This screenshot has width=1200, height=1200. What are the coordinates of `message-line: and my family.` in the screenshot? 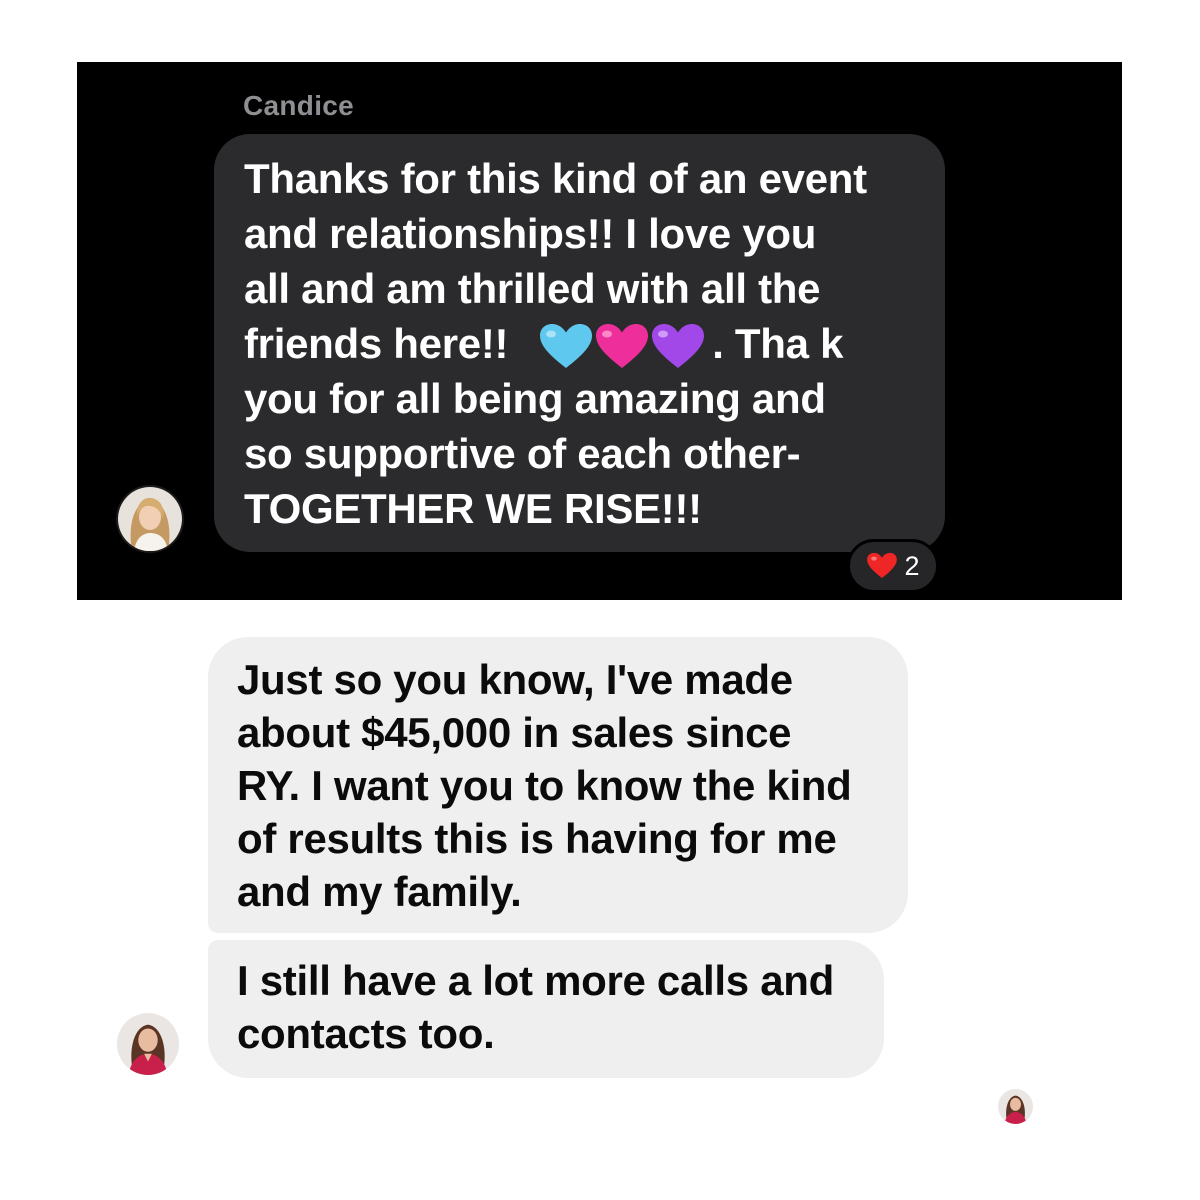 It's located at (379, 891).